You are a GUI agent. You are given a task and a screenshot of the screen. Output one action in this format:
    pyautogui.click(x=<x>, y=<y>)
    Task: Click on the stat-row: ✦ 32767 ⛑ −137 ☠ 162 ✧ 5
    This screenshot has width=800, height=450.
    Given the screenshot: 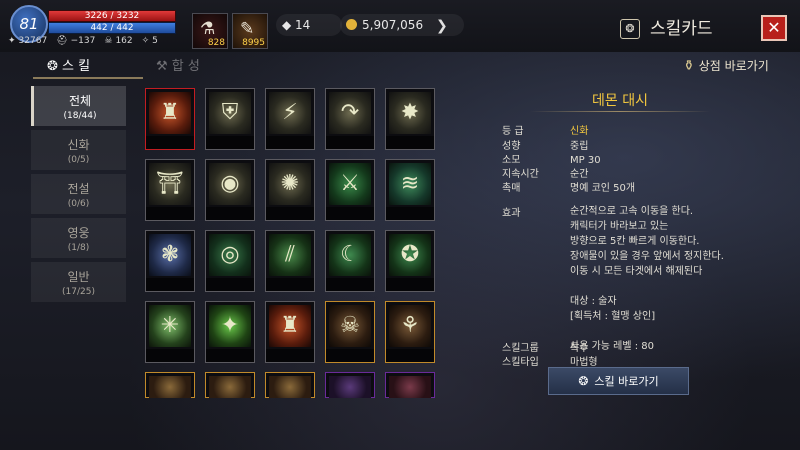 What is the action you would take?
    pyautogui.click(x=83, y=41)
    